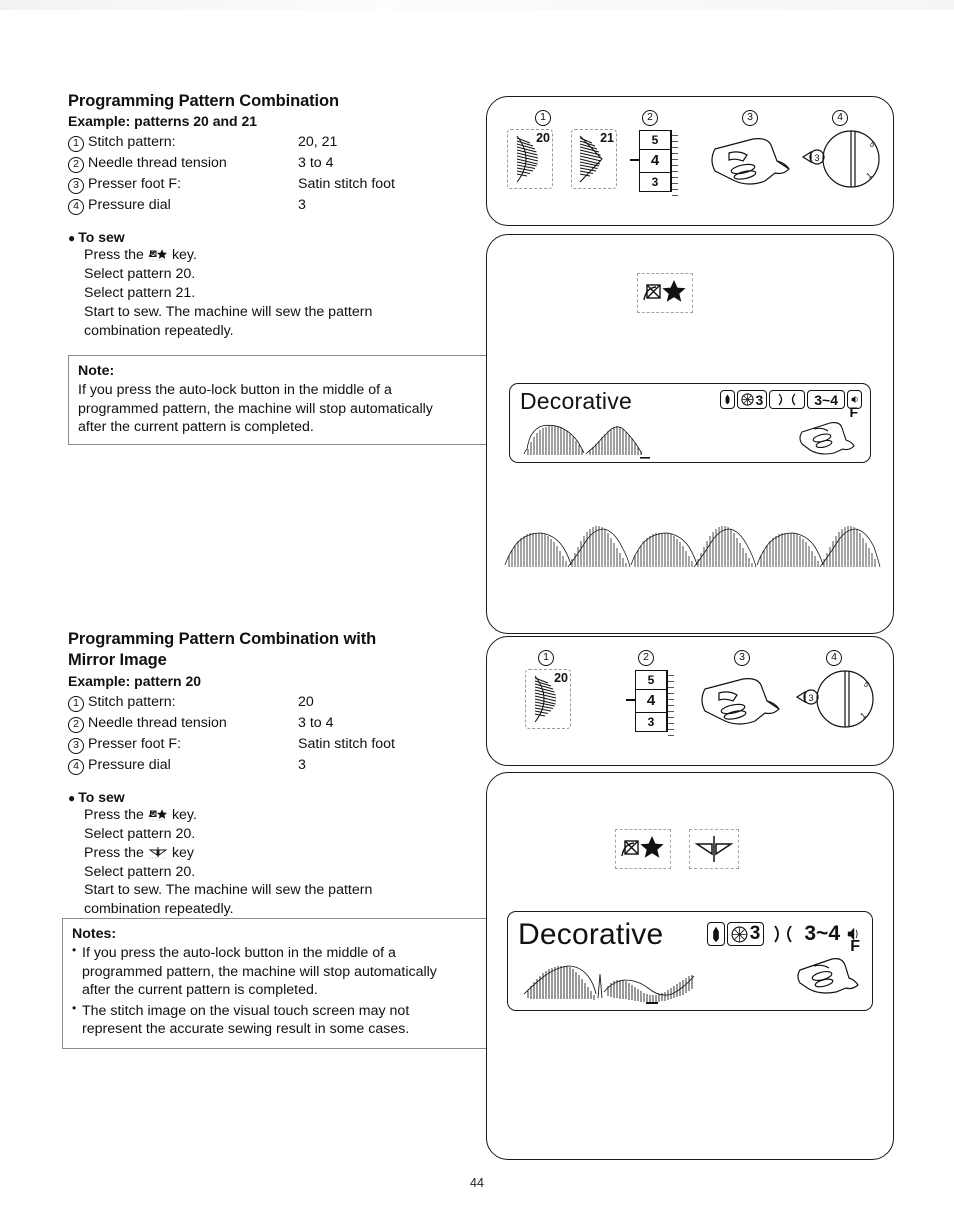 The height and width of the screenshot is (1215, 954). I want to click on lcd-display-one: Decorative 3 3~4 F, so click(690, 423).